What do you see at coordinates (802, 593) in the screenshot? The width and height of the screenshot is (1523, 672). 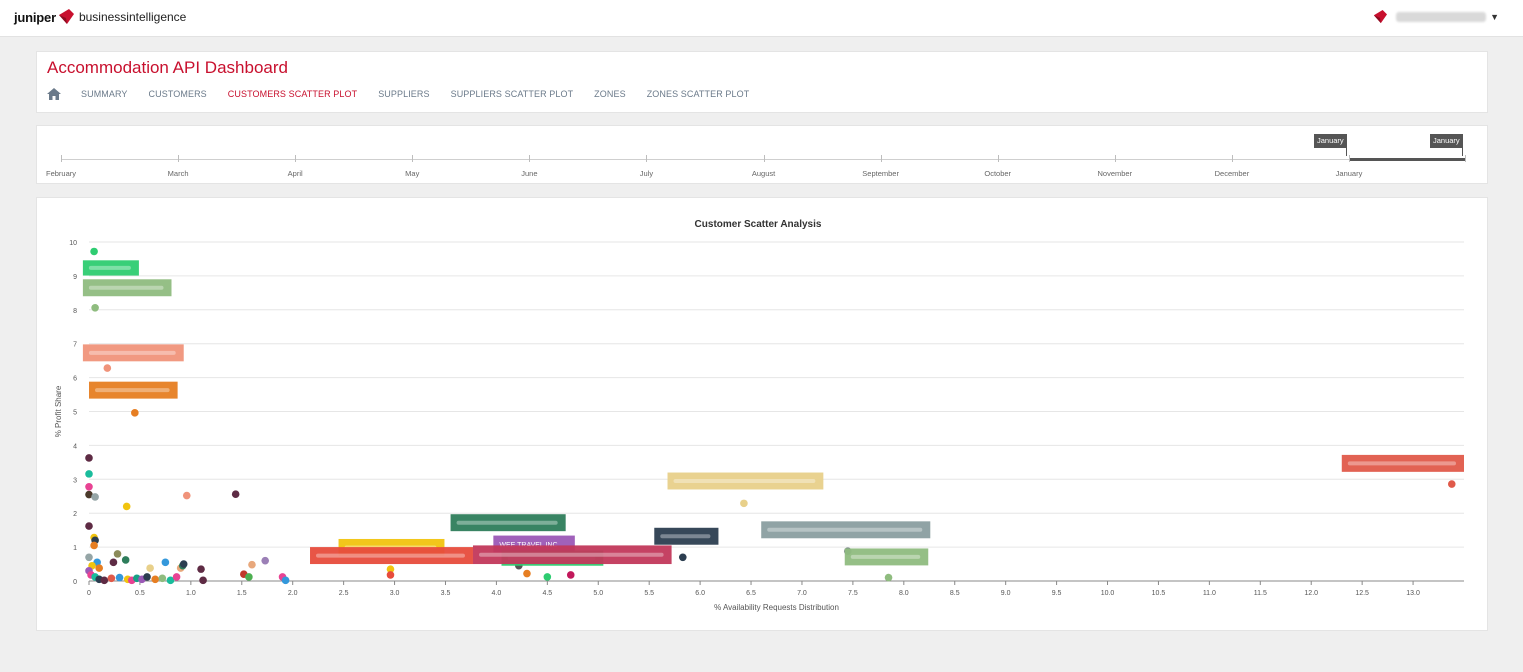 I see `x-tick-label: 7.0` at bounding box center [802, 593].